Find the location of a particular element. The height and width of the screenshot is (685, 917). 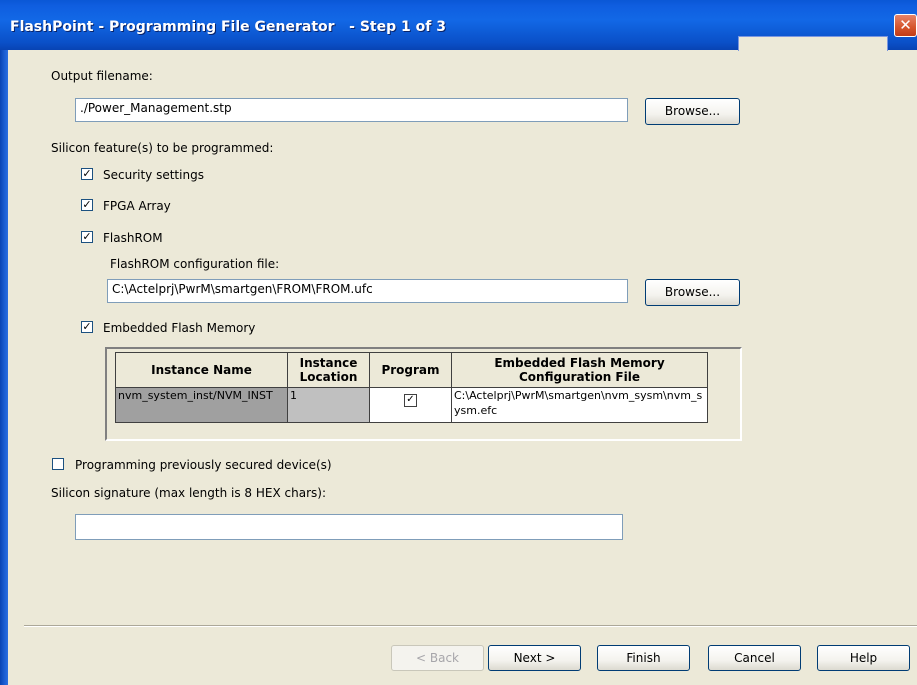

cell-instance-name: nvm_system_inst/NVM_INST is located at coordinates (201, 405).